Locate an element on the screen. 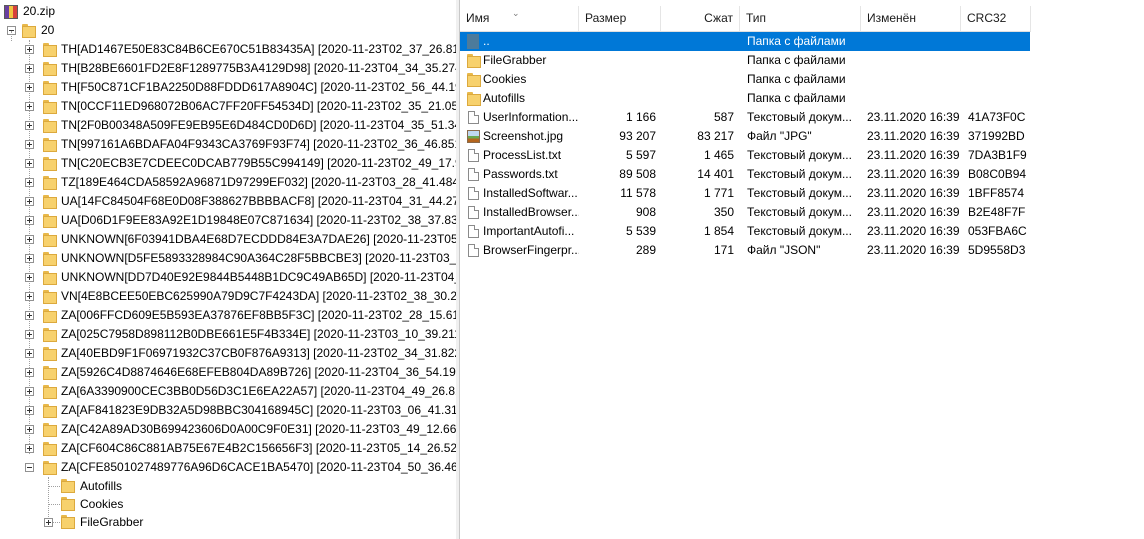 The width and height of the screenshot is (1144, 539). zip-archive-icon is located at coordinates (11, 12).